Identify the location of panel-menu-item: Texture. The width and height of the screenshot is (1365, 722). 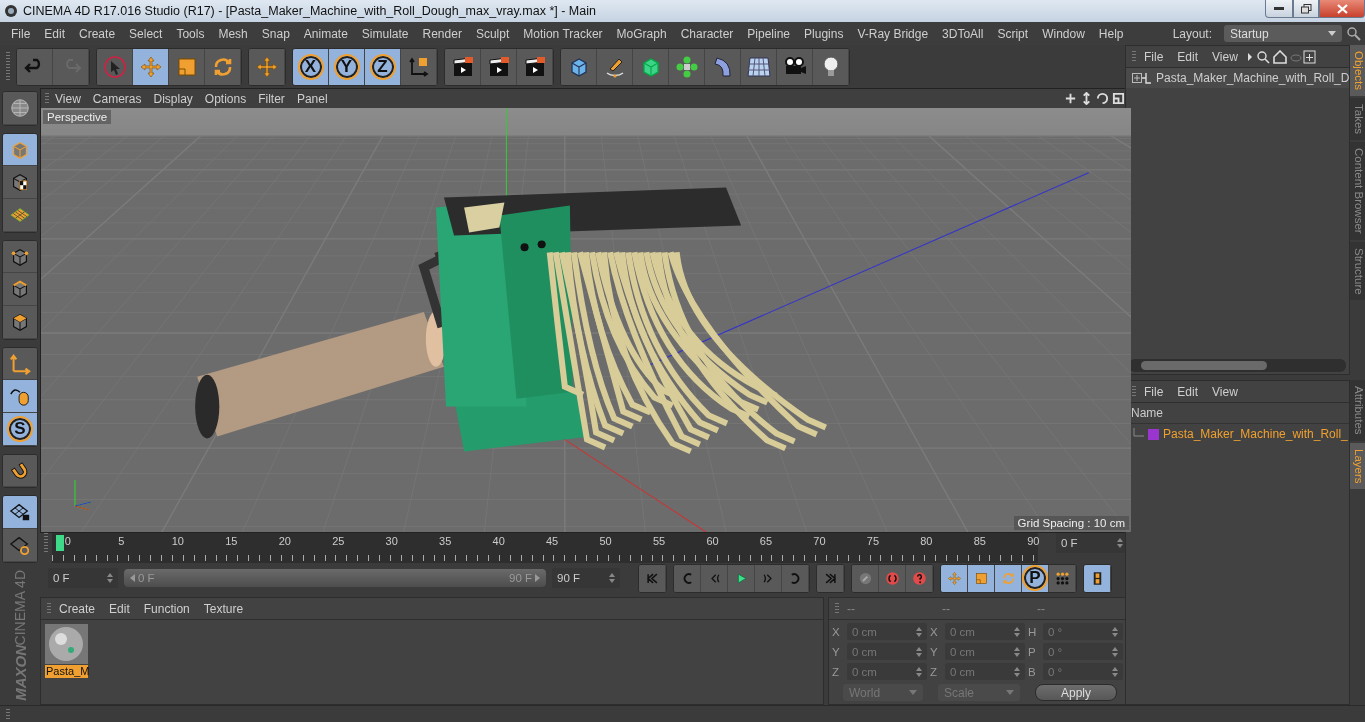
(223, 608).